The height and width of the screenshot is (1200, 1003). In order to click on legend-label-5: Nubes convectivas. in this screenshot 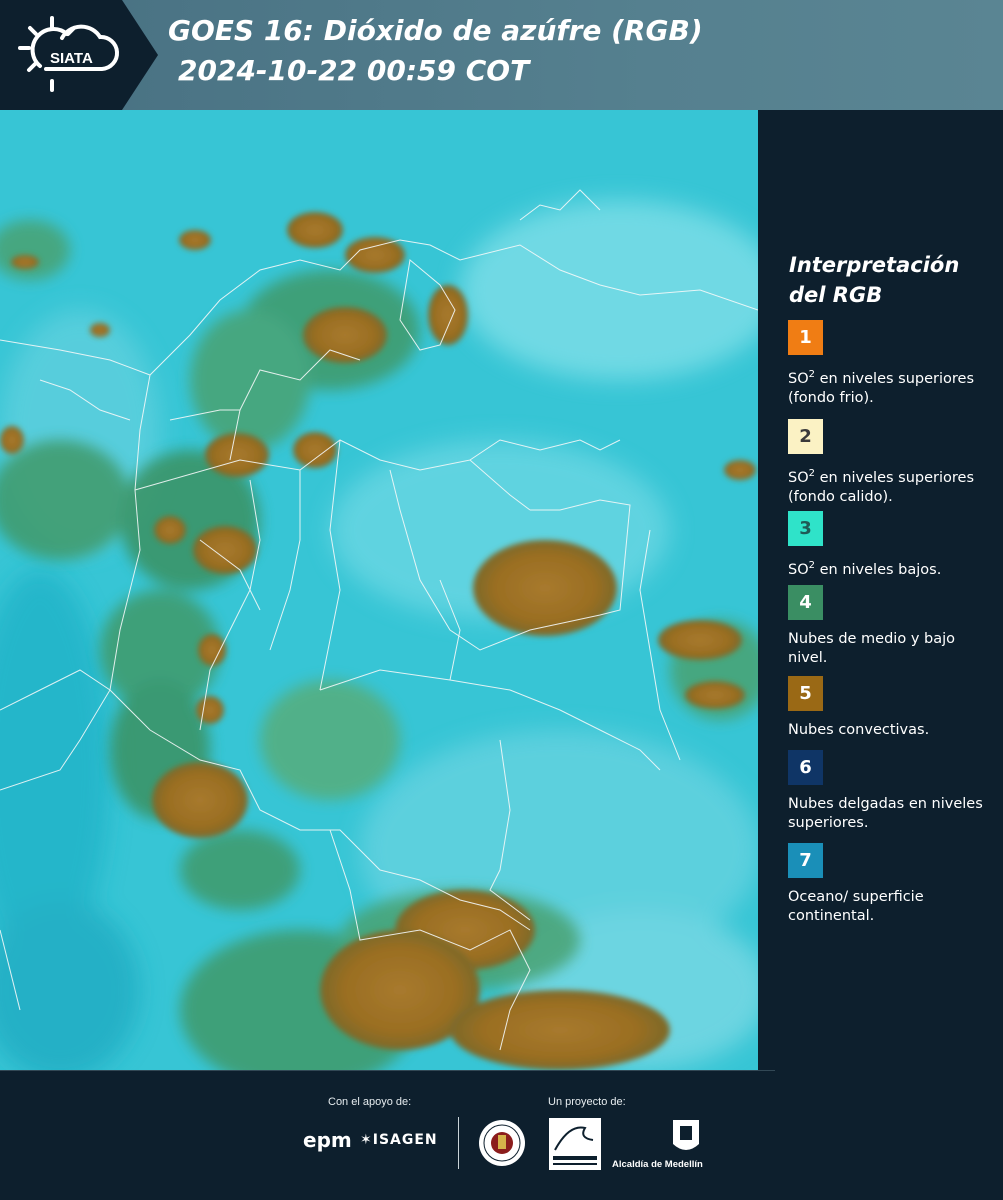, I will do `click(859, 730)`.